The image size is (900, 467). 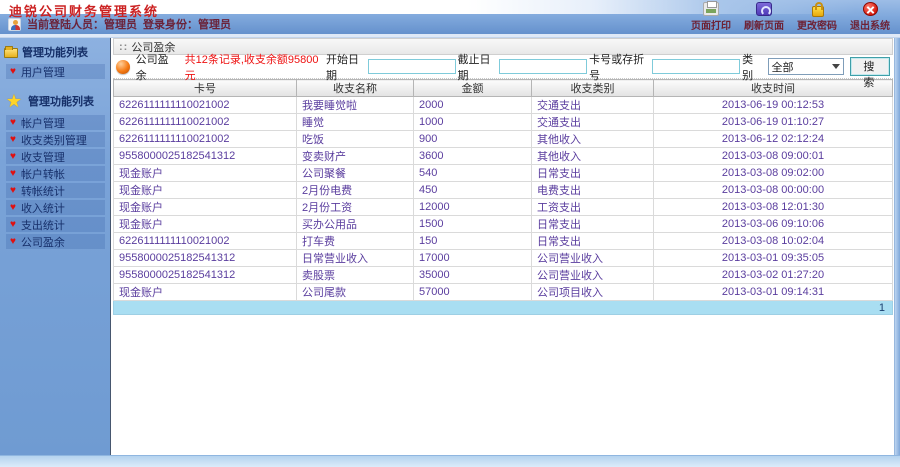 What do you see at coordinates (55, 122) in the screenshot?
I see `sidebar-item: 帐户管理` at bounding box center [55, 122].